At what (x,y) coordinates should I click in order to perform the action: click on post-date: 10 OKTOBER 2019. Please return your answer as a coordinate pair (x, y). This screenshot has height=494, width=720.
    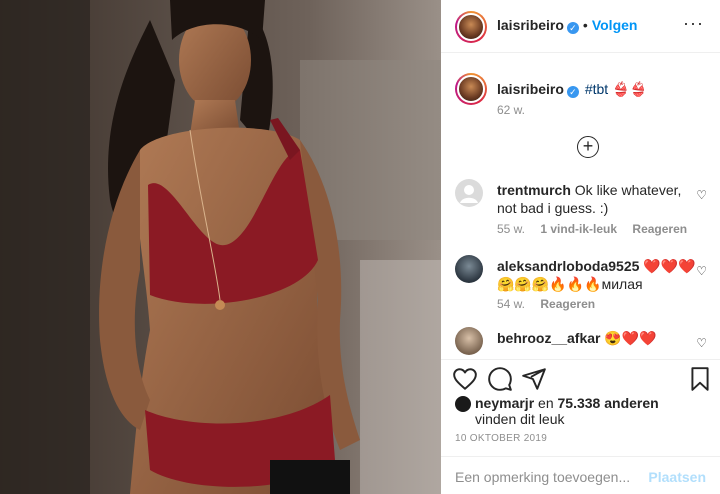
    Looking at the image, I should click on (501, 438).